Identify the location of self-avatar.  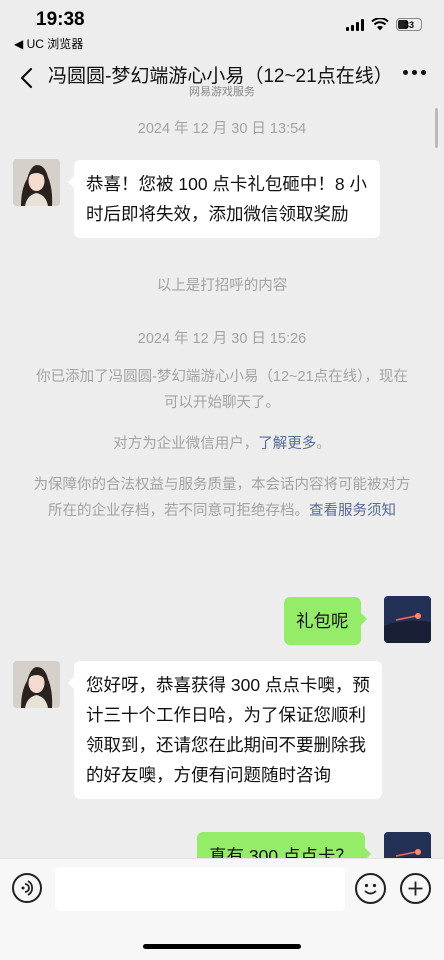
(407, 619).